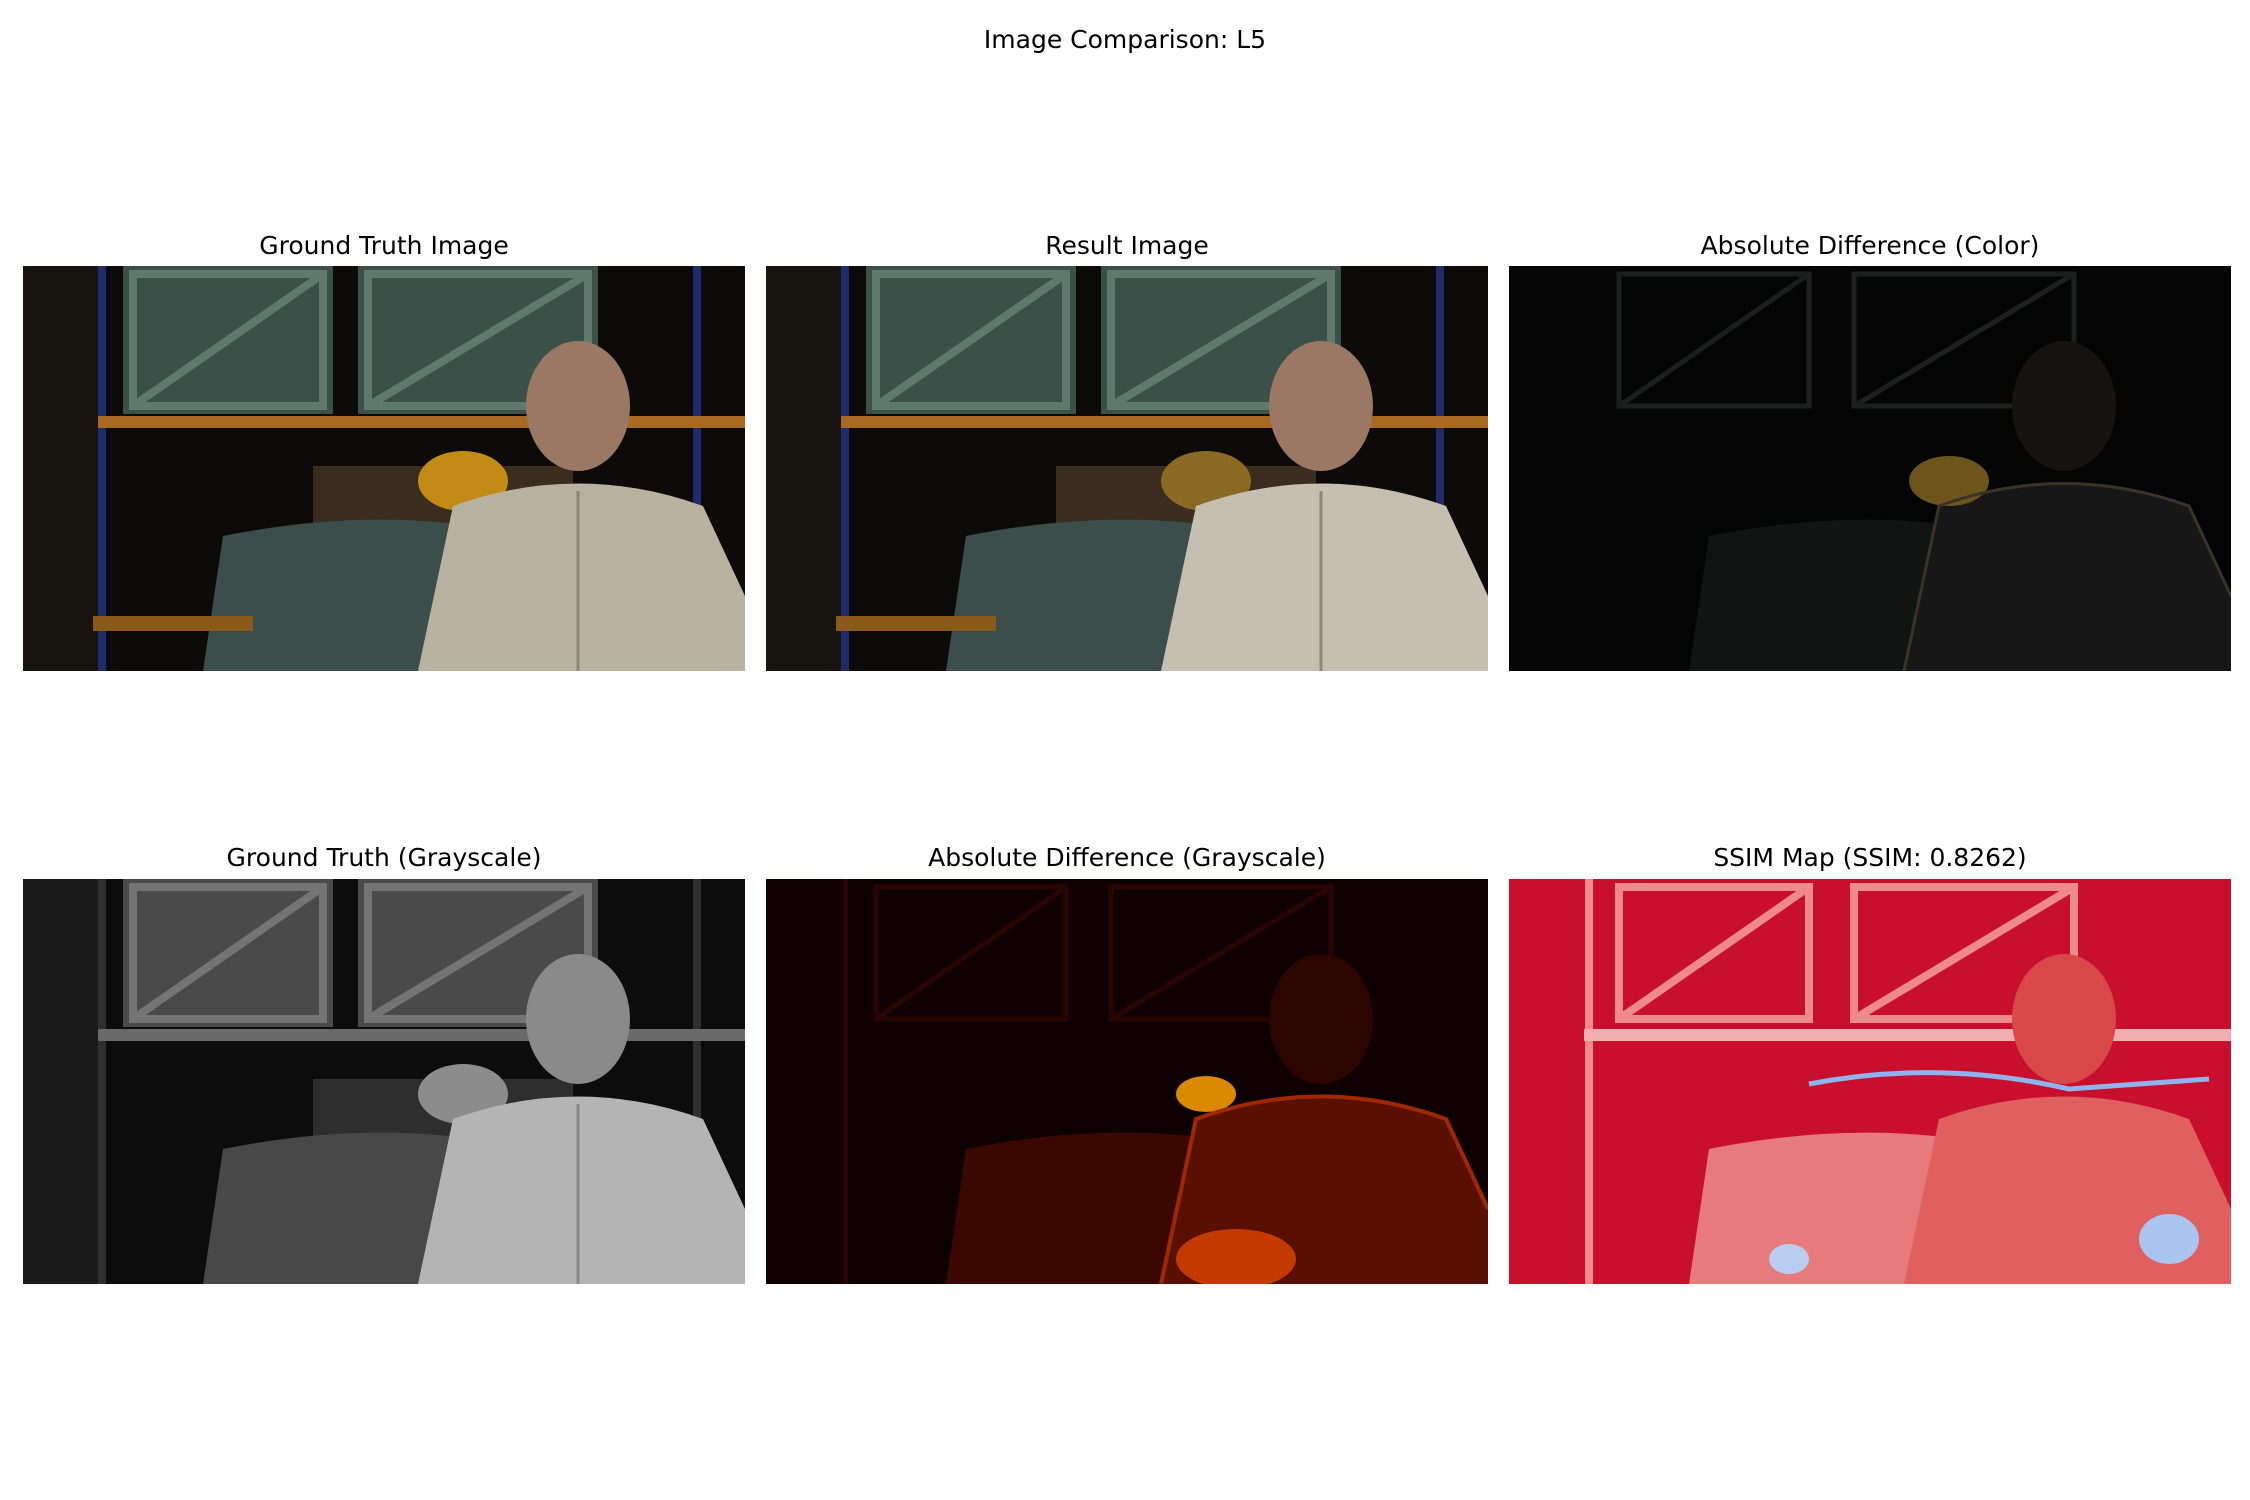 This screenshot has width=2250, height=1500. I want to click on ground-truth-grayscale-image, so click(384, 1081).